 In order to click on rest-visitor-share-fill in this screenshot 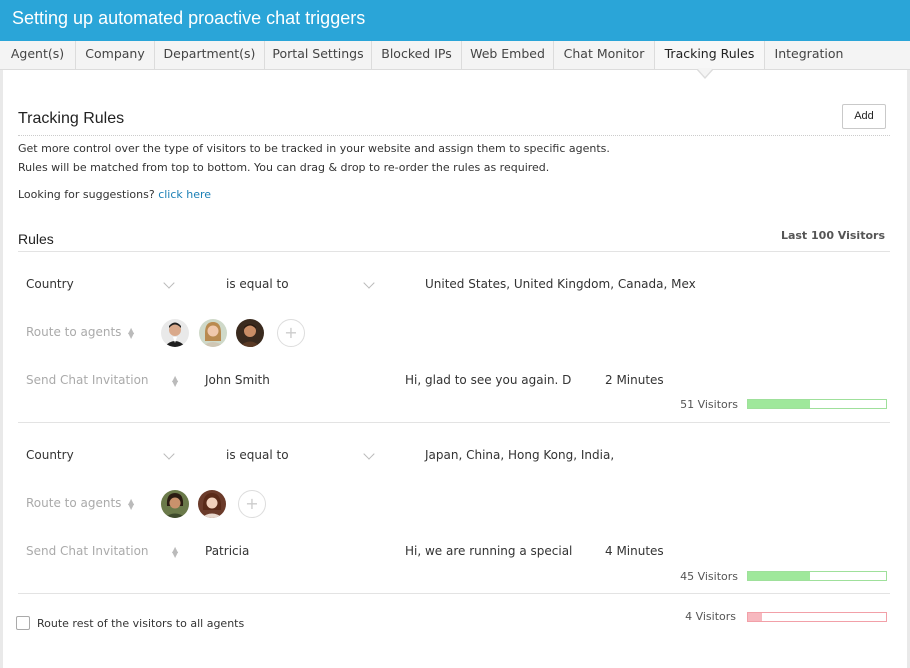, I will do `click(755, 617)`.